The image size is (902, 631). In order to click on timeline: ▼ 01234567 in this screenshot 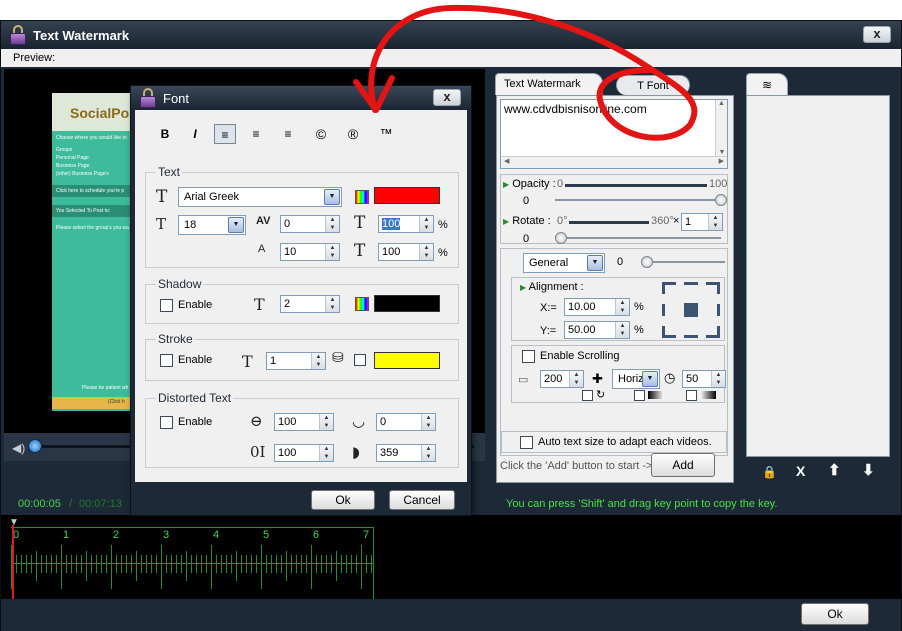, I will do `click(451, 557)`.